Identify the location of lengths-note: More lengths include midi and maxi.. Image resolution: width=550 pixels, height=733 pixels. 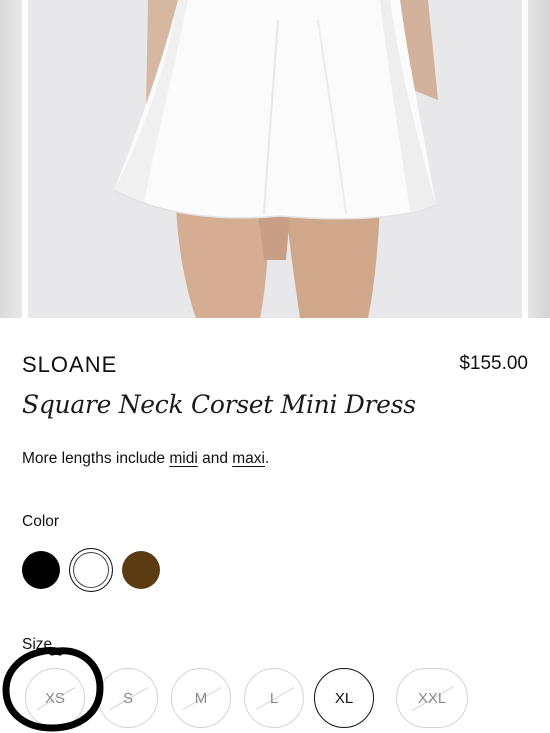
(145, 459).